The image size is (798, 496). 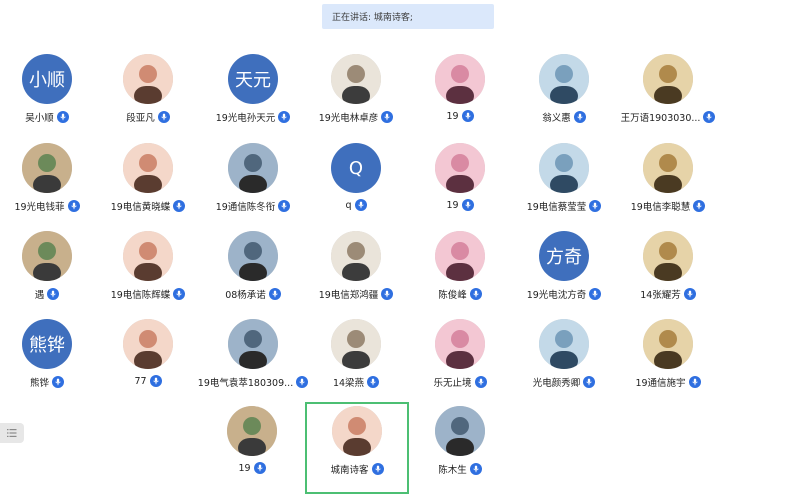 I want to click on participant-tile: 翁义惠, so click(x=564, y=97).